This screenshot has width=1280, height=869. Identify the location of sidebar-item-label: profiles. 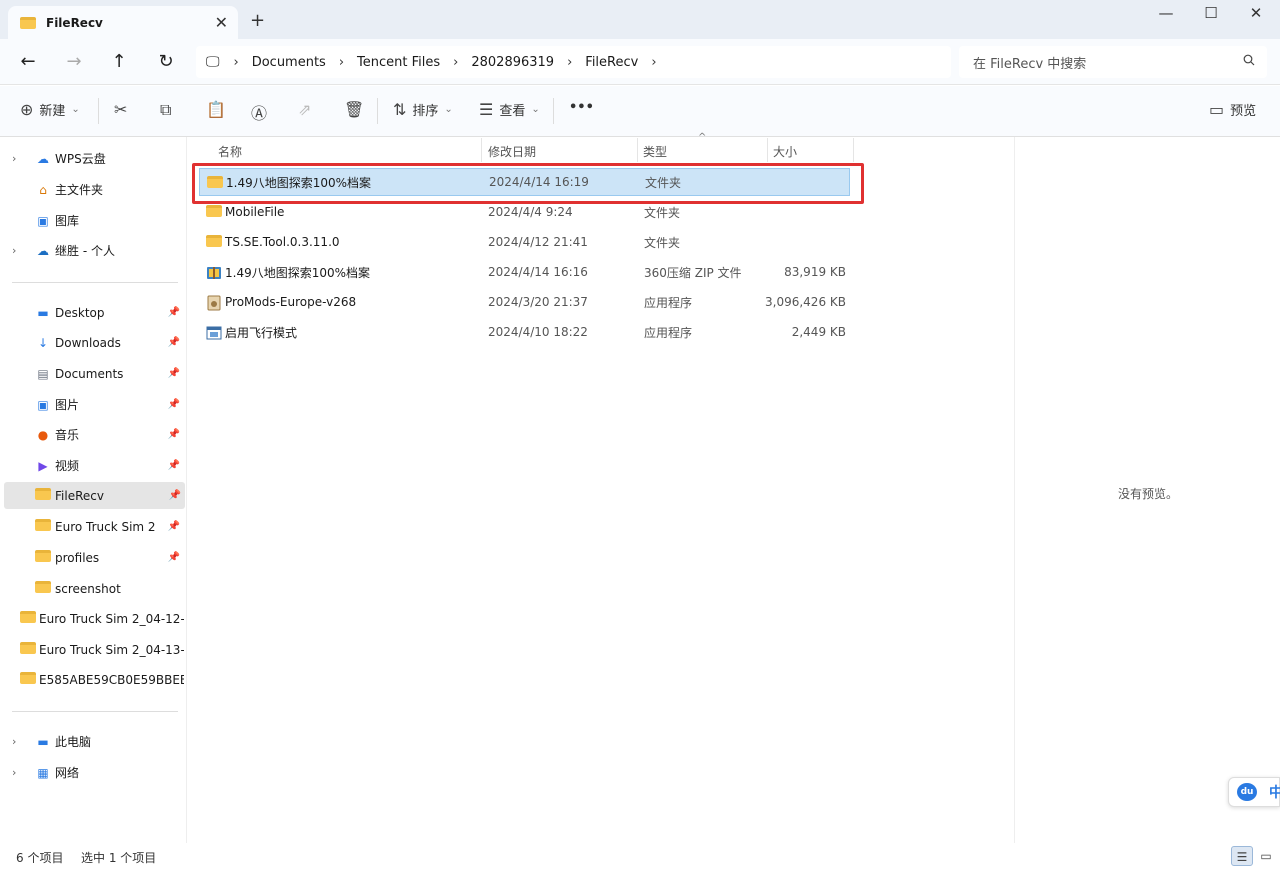
(77, 557).